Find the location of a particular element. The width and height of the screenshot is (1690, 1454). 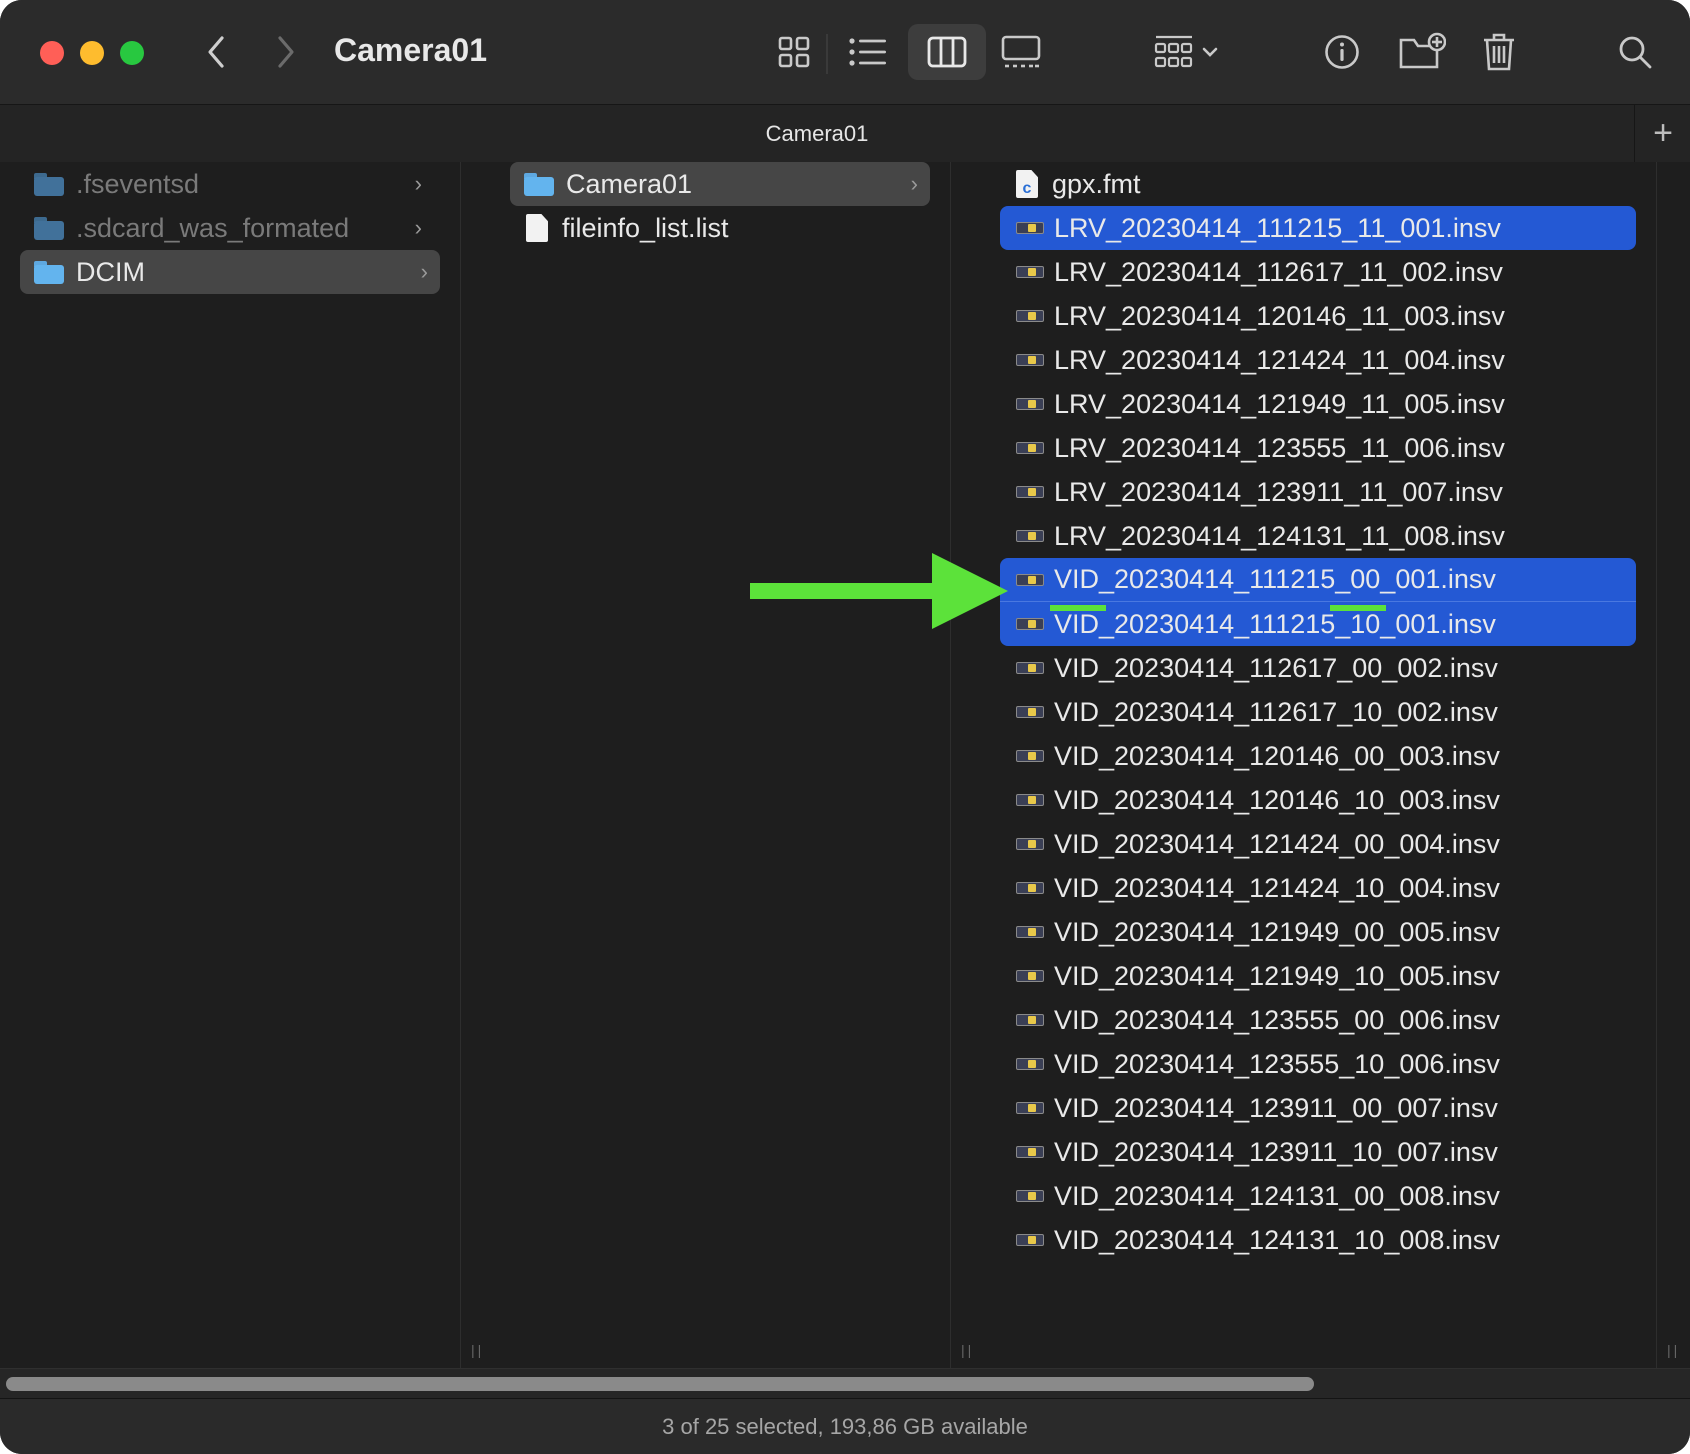

delete-button is located at coordinates (1499, 52).